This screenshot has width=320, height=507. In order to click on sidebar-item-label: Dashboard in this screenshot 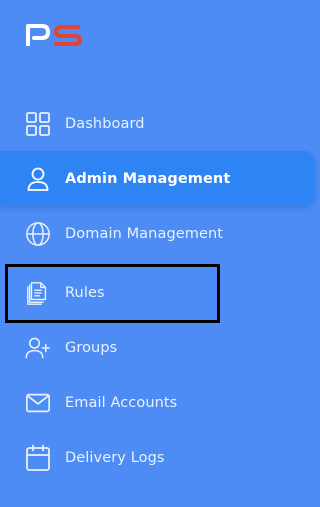, I will do `click(105, 123)`.